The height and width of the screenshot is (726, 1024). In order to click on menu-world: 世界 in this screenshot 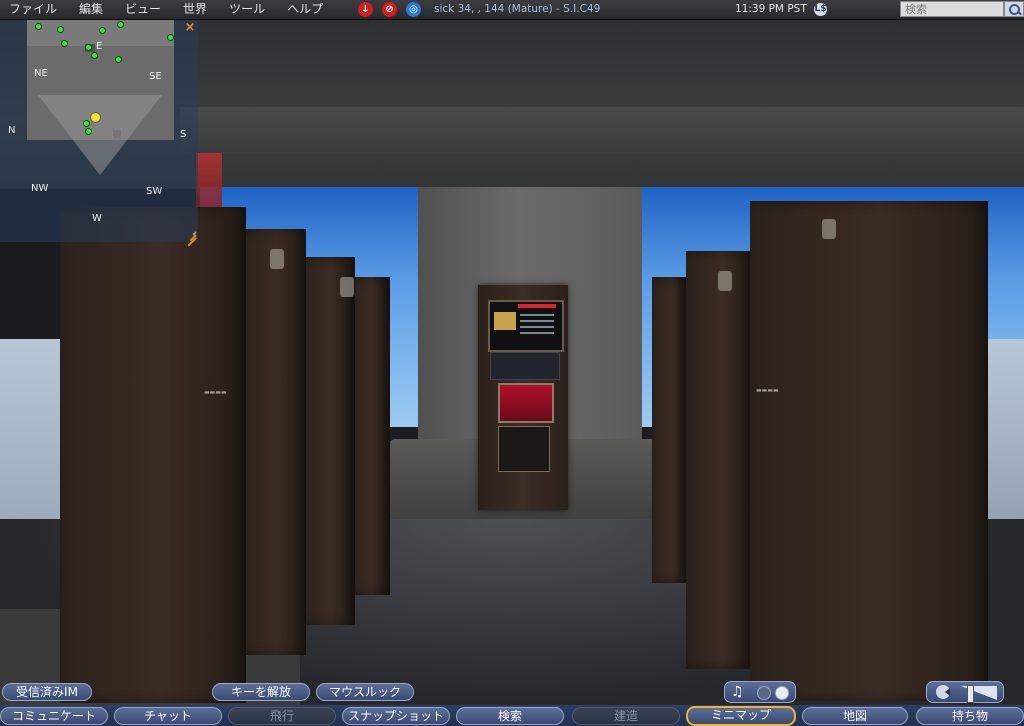, I will do `click(195, 9)`.